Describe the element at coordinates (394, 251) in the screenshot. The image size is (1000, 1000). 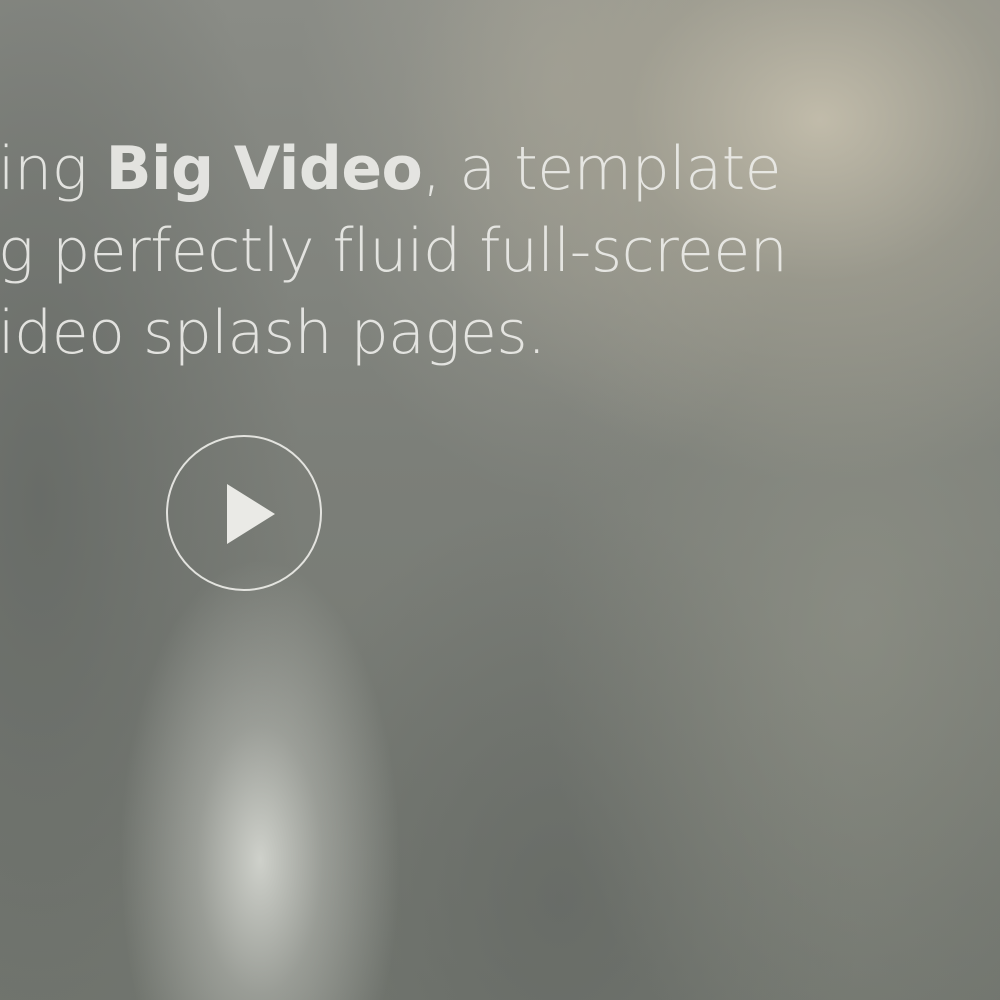
I see `hero-line-2: g perfectly fluid full-screen` at that location.